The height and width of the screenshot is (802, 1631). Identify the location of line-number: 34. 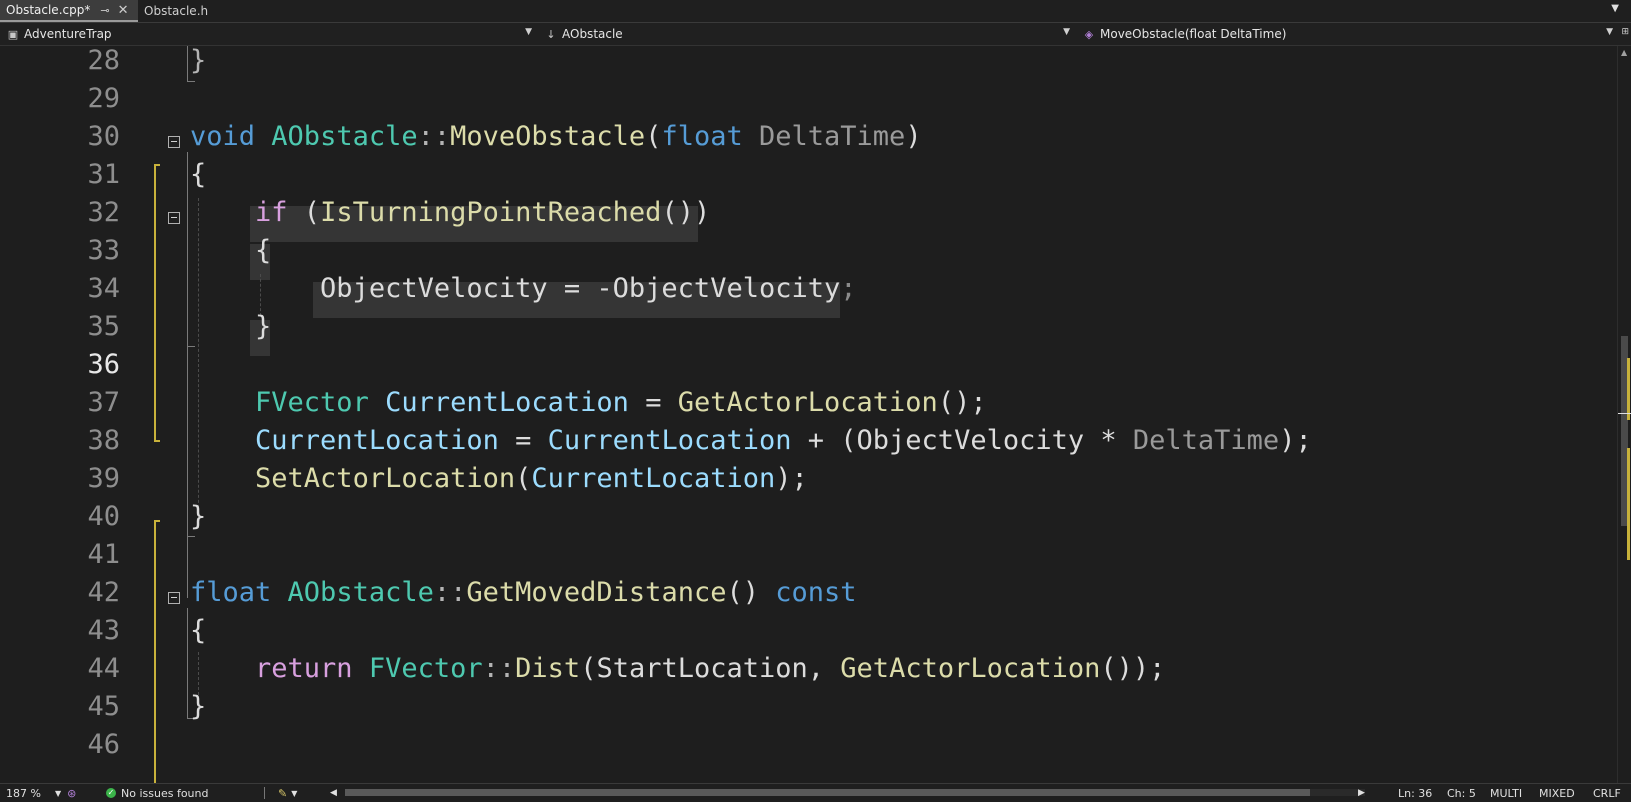
(103, 288).